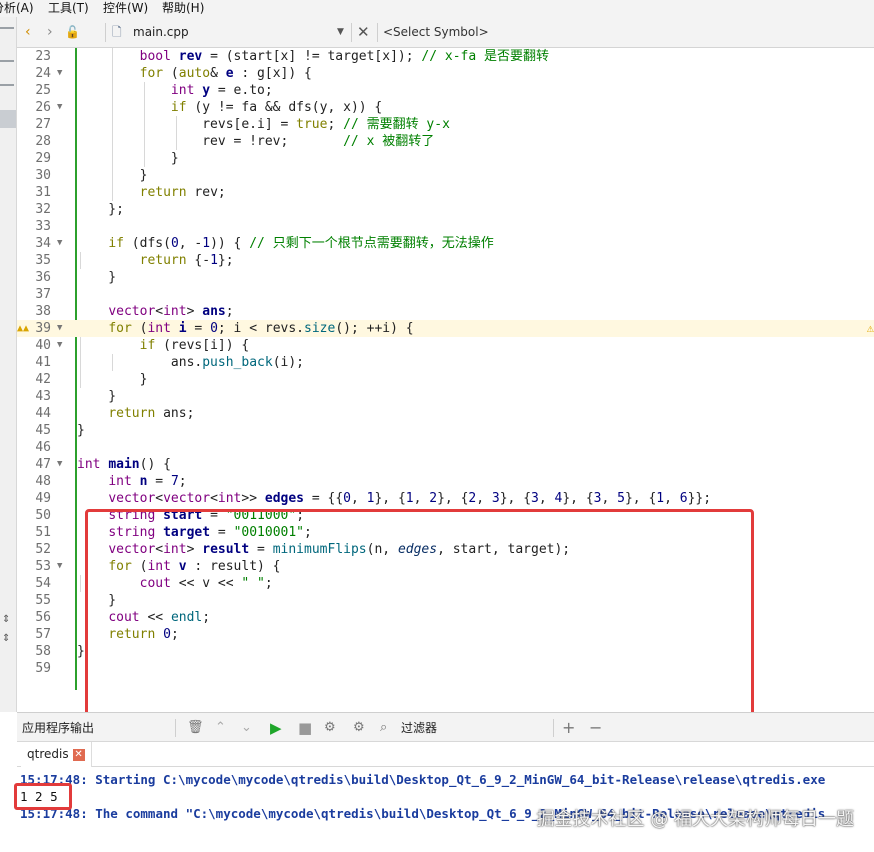 The image size is (874, 852). I want to click on code-line: 29 }, so click(445, 158).